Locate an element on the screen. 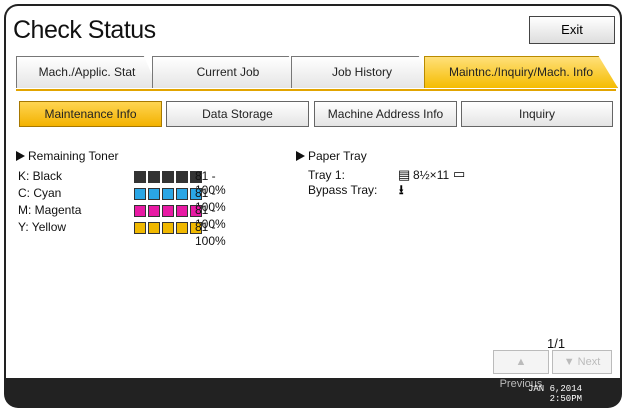 The height and width of the screenshot is (411, 626). up-arrow-icon: ▲ is located at coordinates (521, 362).